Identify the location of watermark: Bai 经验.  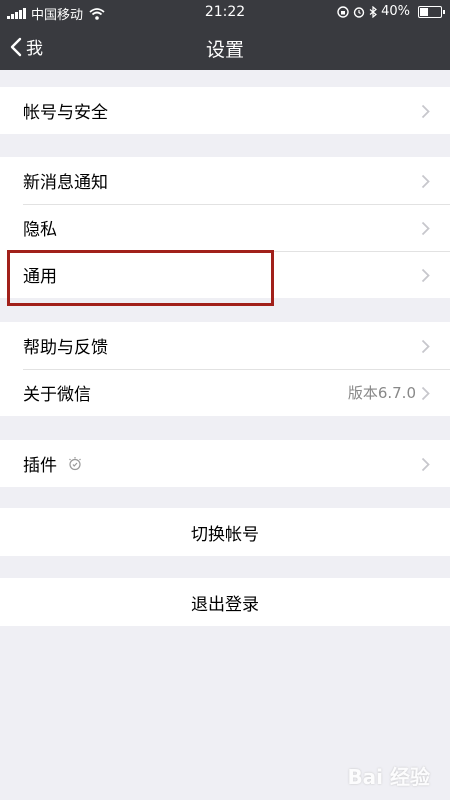
(388, 777).